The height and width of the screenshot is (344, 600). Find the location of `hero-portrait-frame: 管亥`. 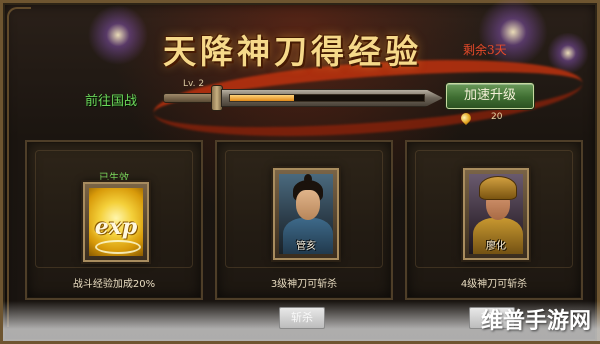

hero-portrait-frame: 管亥 is located at coordinates (306, 214).